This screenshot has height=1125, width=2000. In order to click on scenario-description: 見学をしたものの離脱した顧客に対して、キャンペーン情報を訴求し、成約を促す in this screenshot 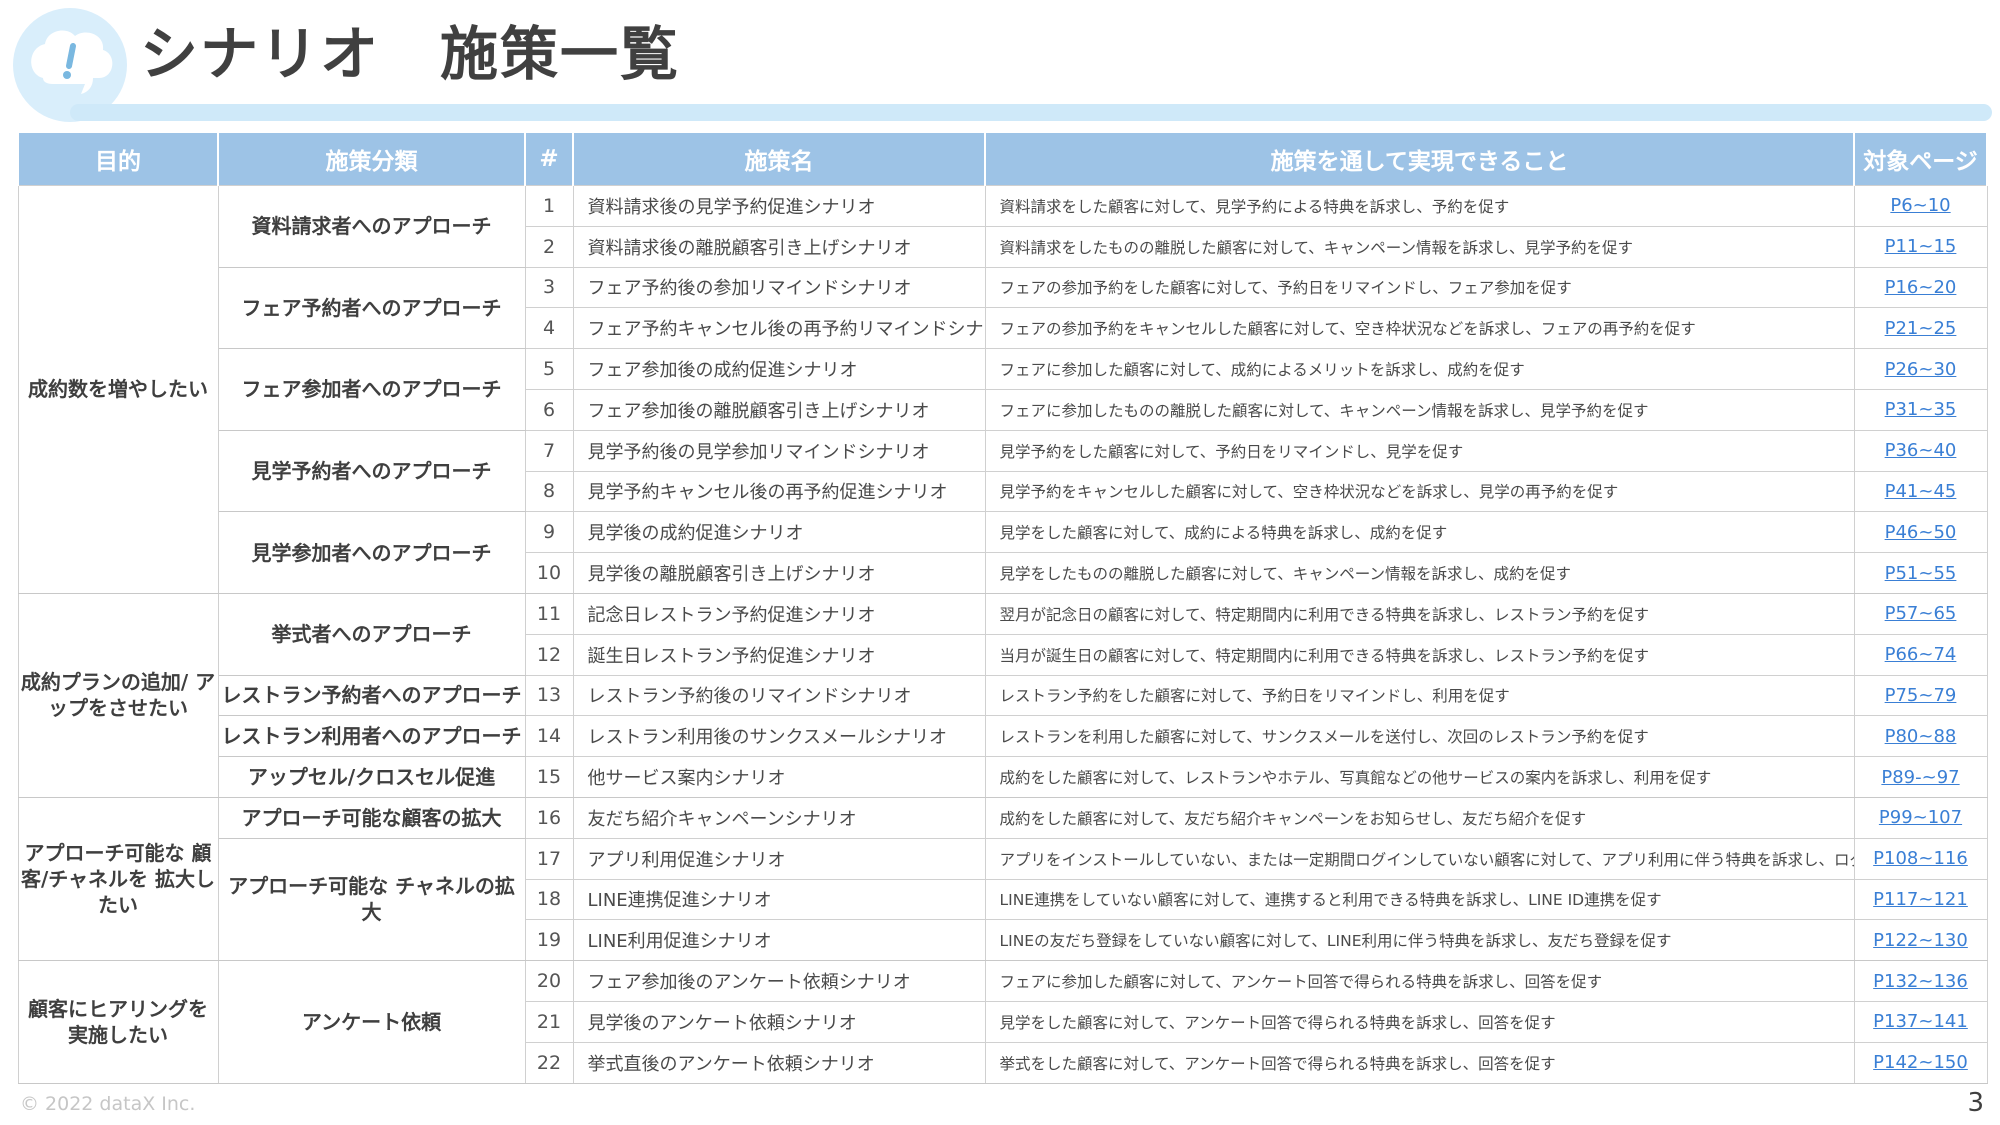, I will do `click(1419, 573)`.